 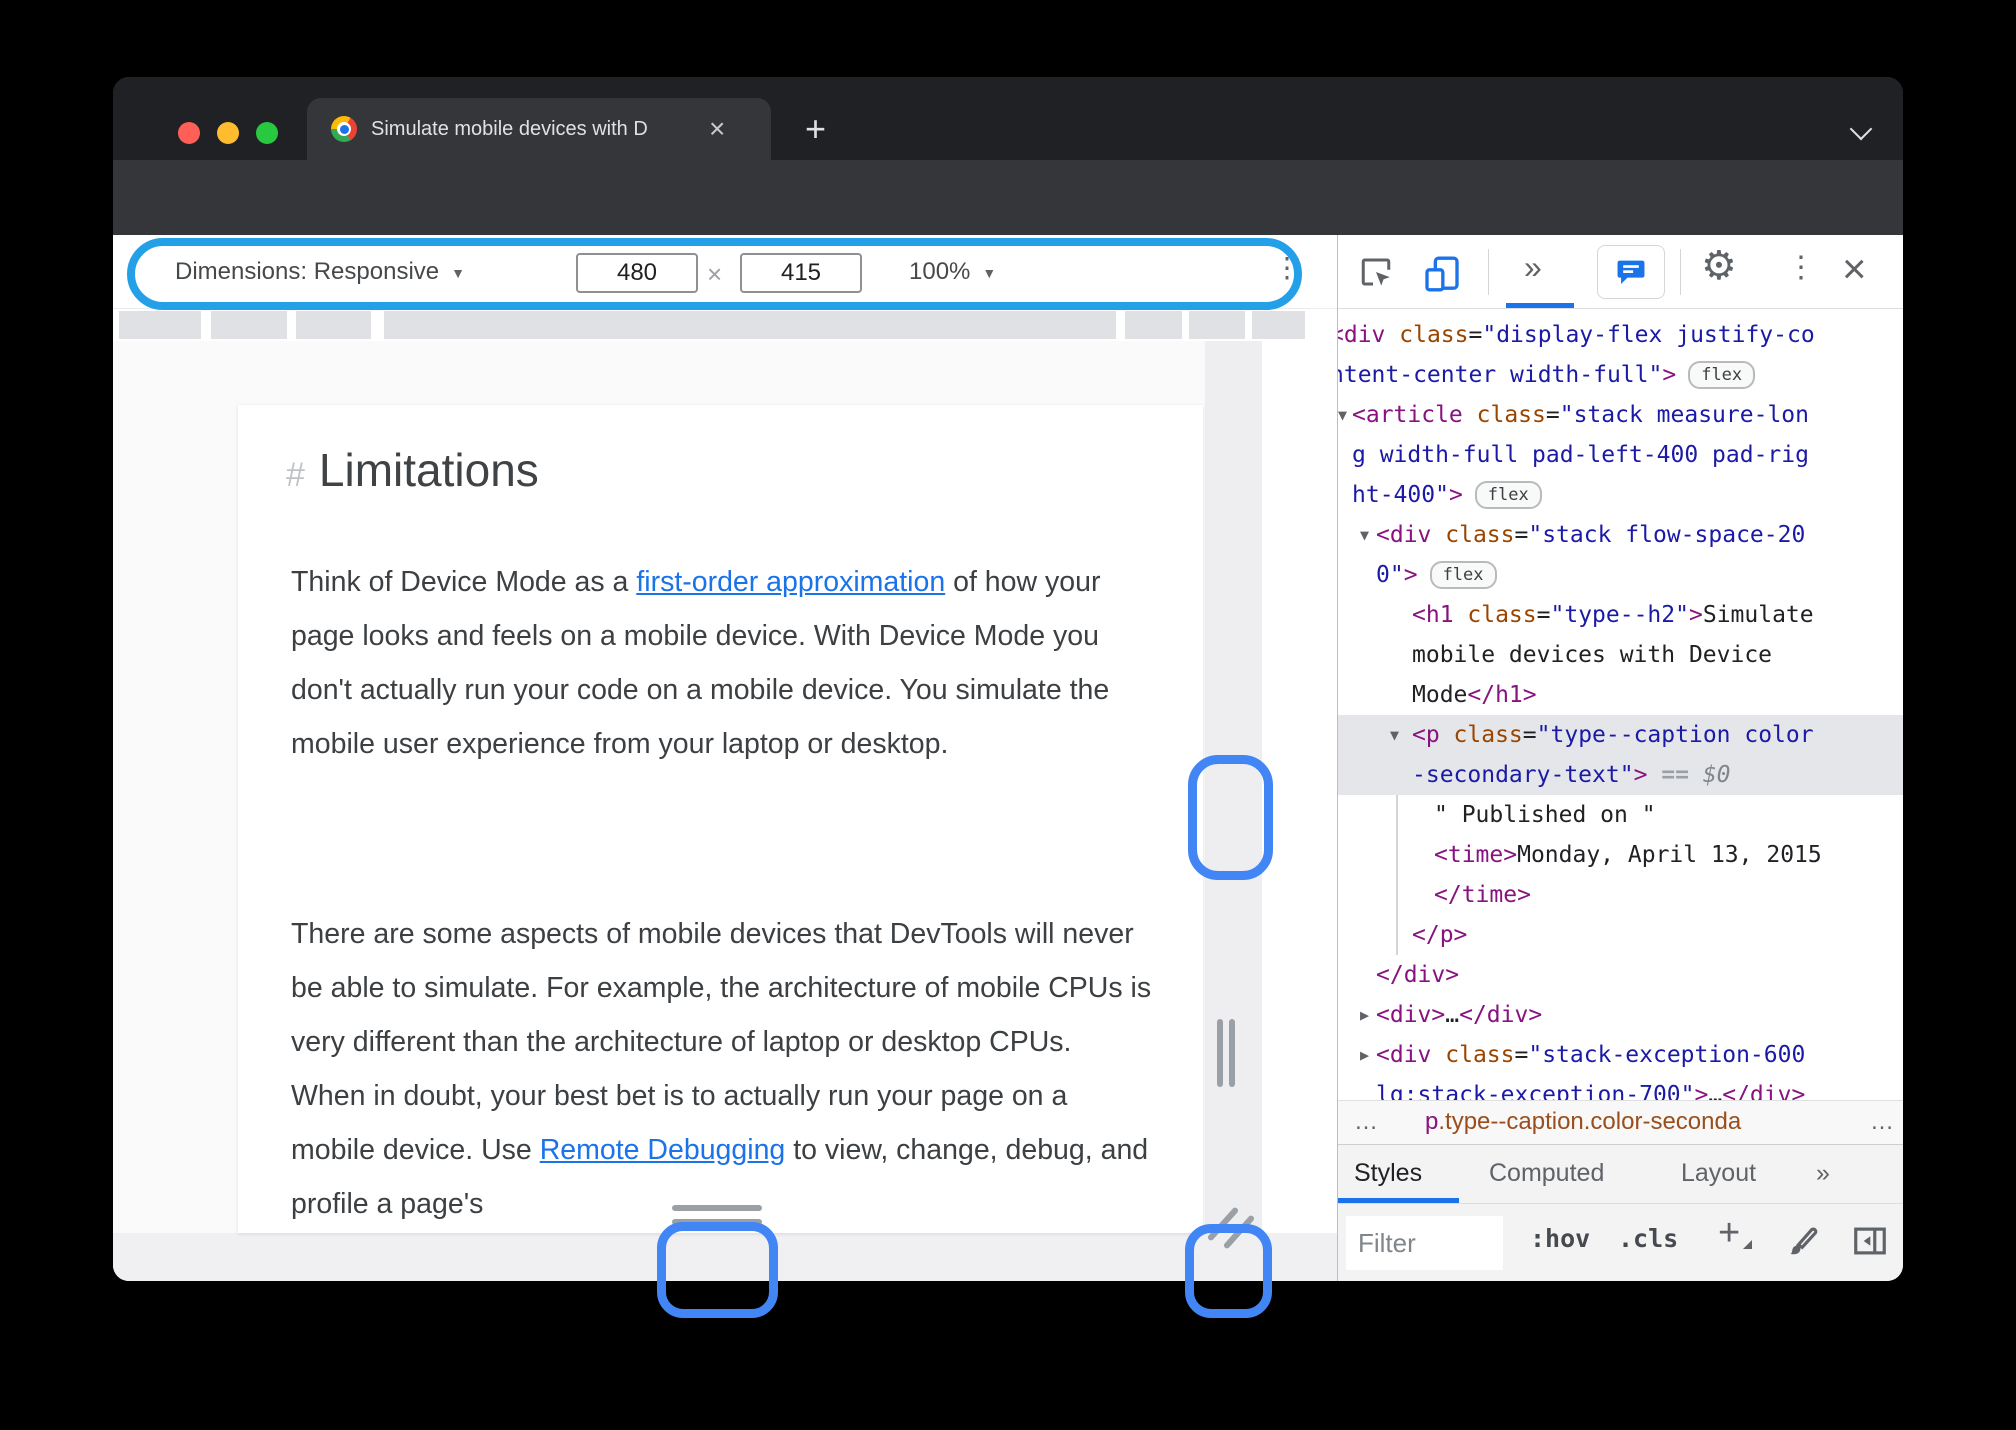 What do you see at coordinates (1620, 815) in the screenshot?
I see `elements-tree-row: " Published on "` at bounding box center [1620, 815].